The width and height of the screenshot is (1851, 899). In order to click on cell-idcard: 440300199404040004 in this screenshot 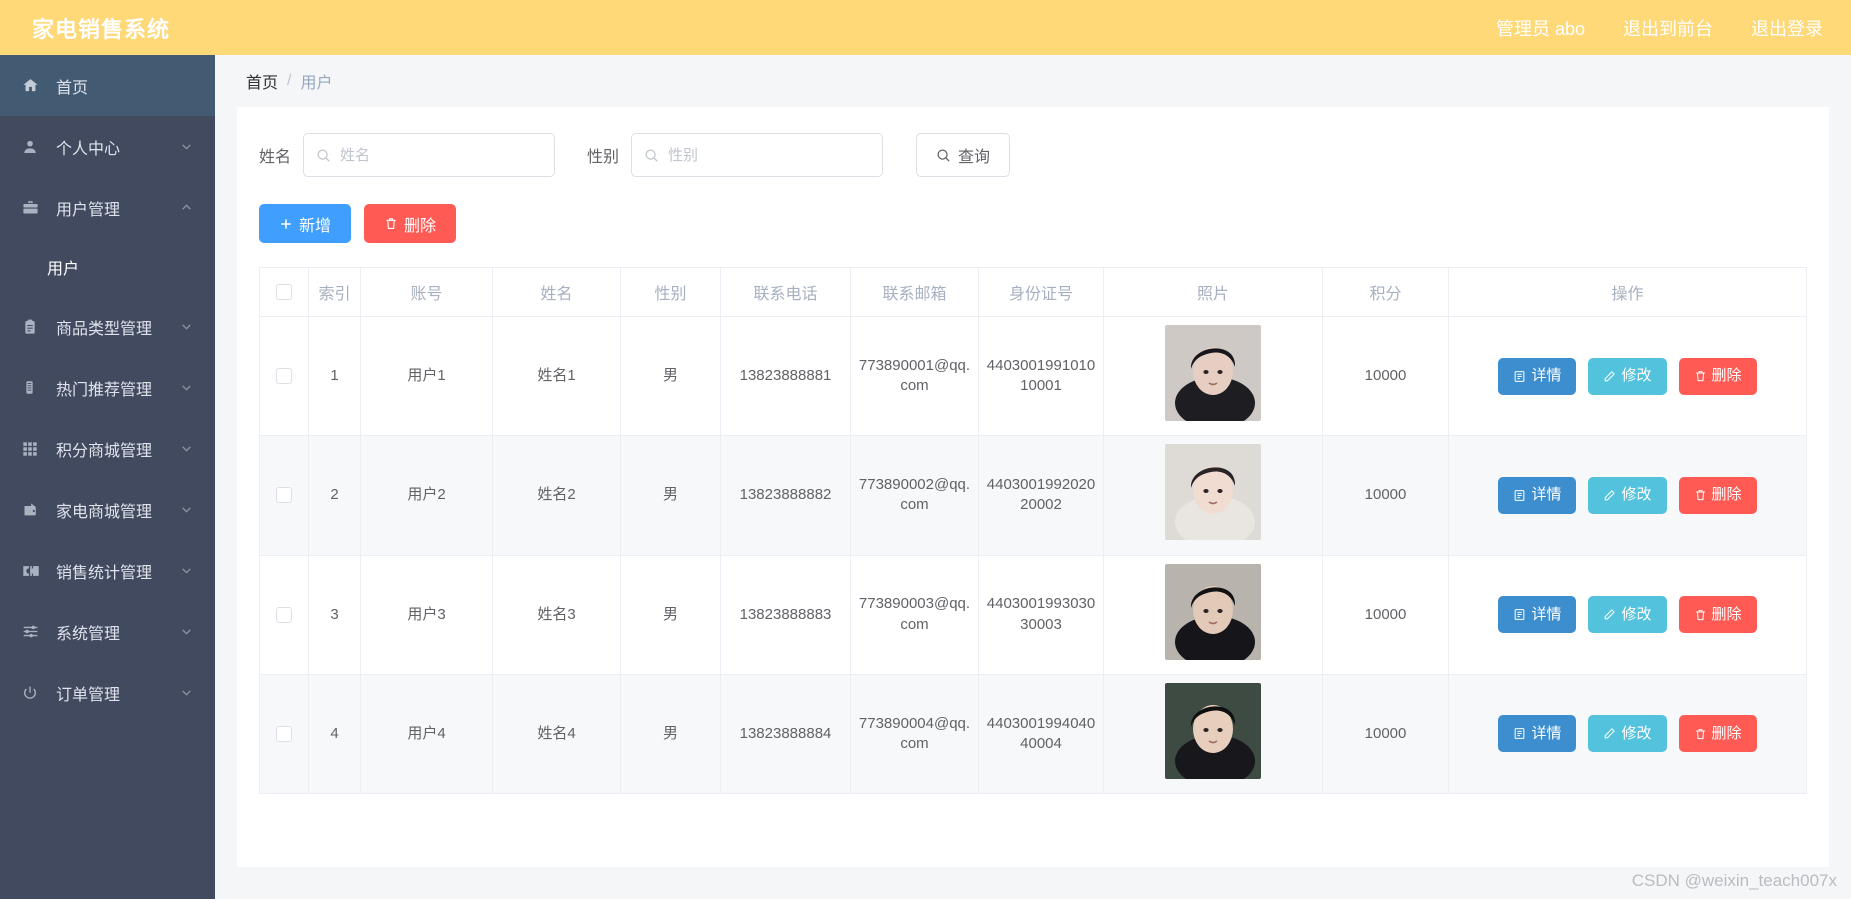, I will do `click(1041, 734)`.